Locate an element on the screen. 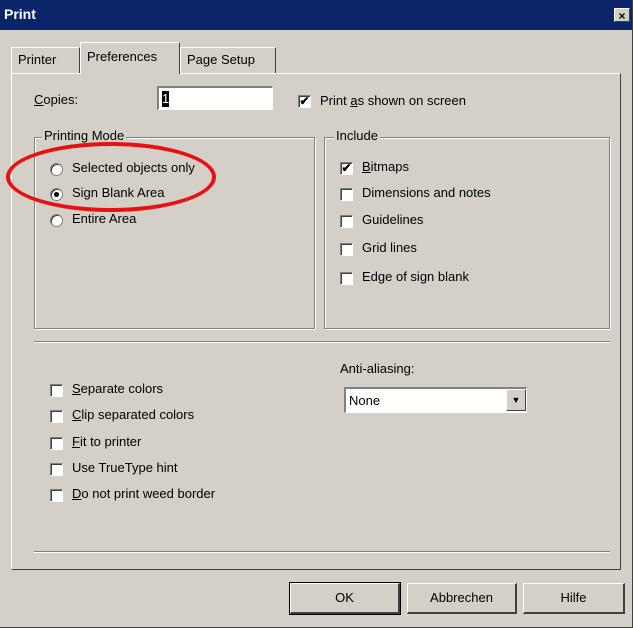  help-button: Hilfe is located at coordinates (574, 598).